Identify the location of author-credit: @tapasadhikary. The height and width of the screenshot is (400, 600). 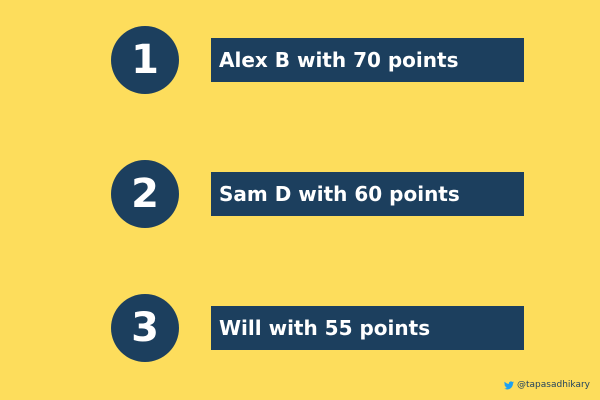
(547, 385).